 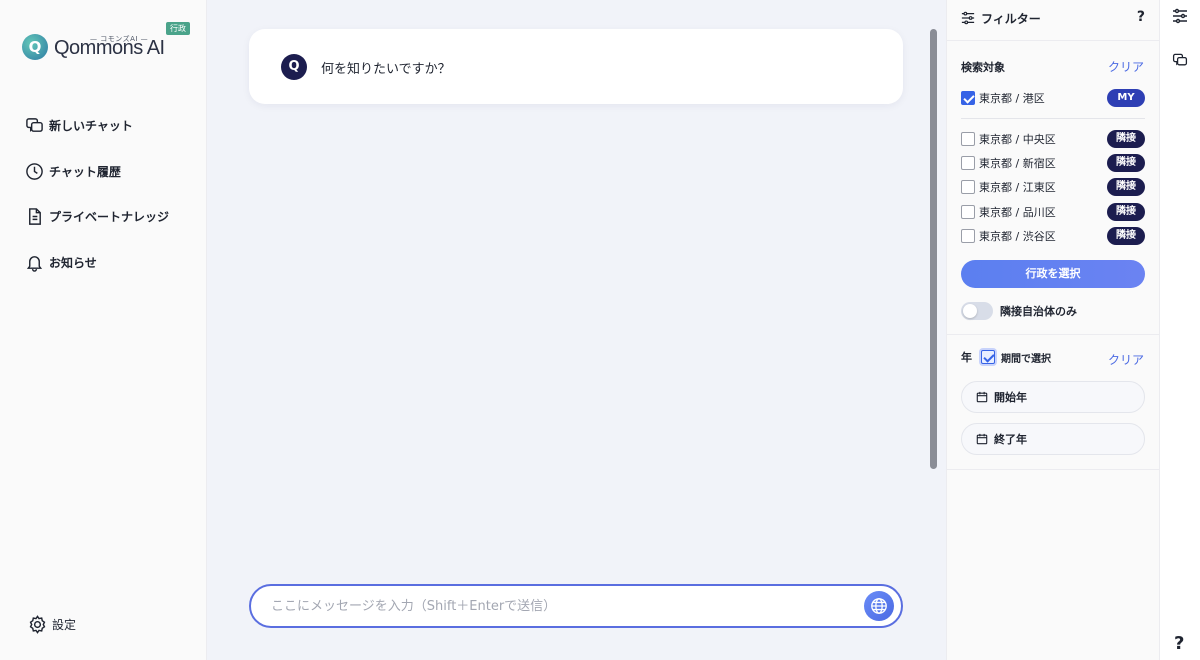 I want to click on target-item: 東京都 / 品川区 隣接, so click(x=1053, y=212).